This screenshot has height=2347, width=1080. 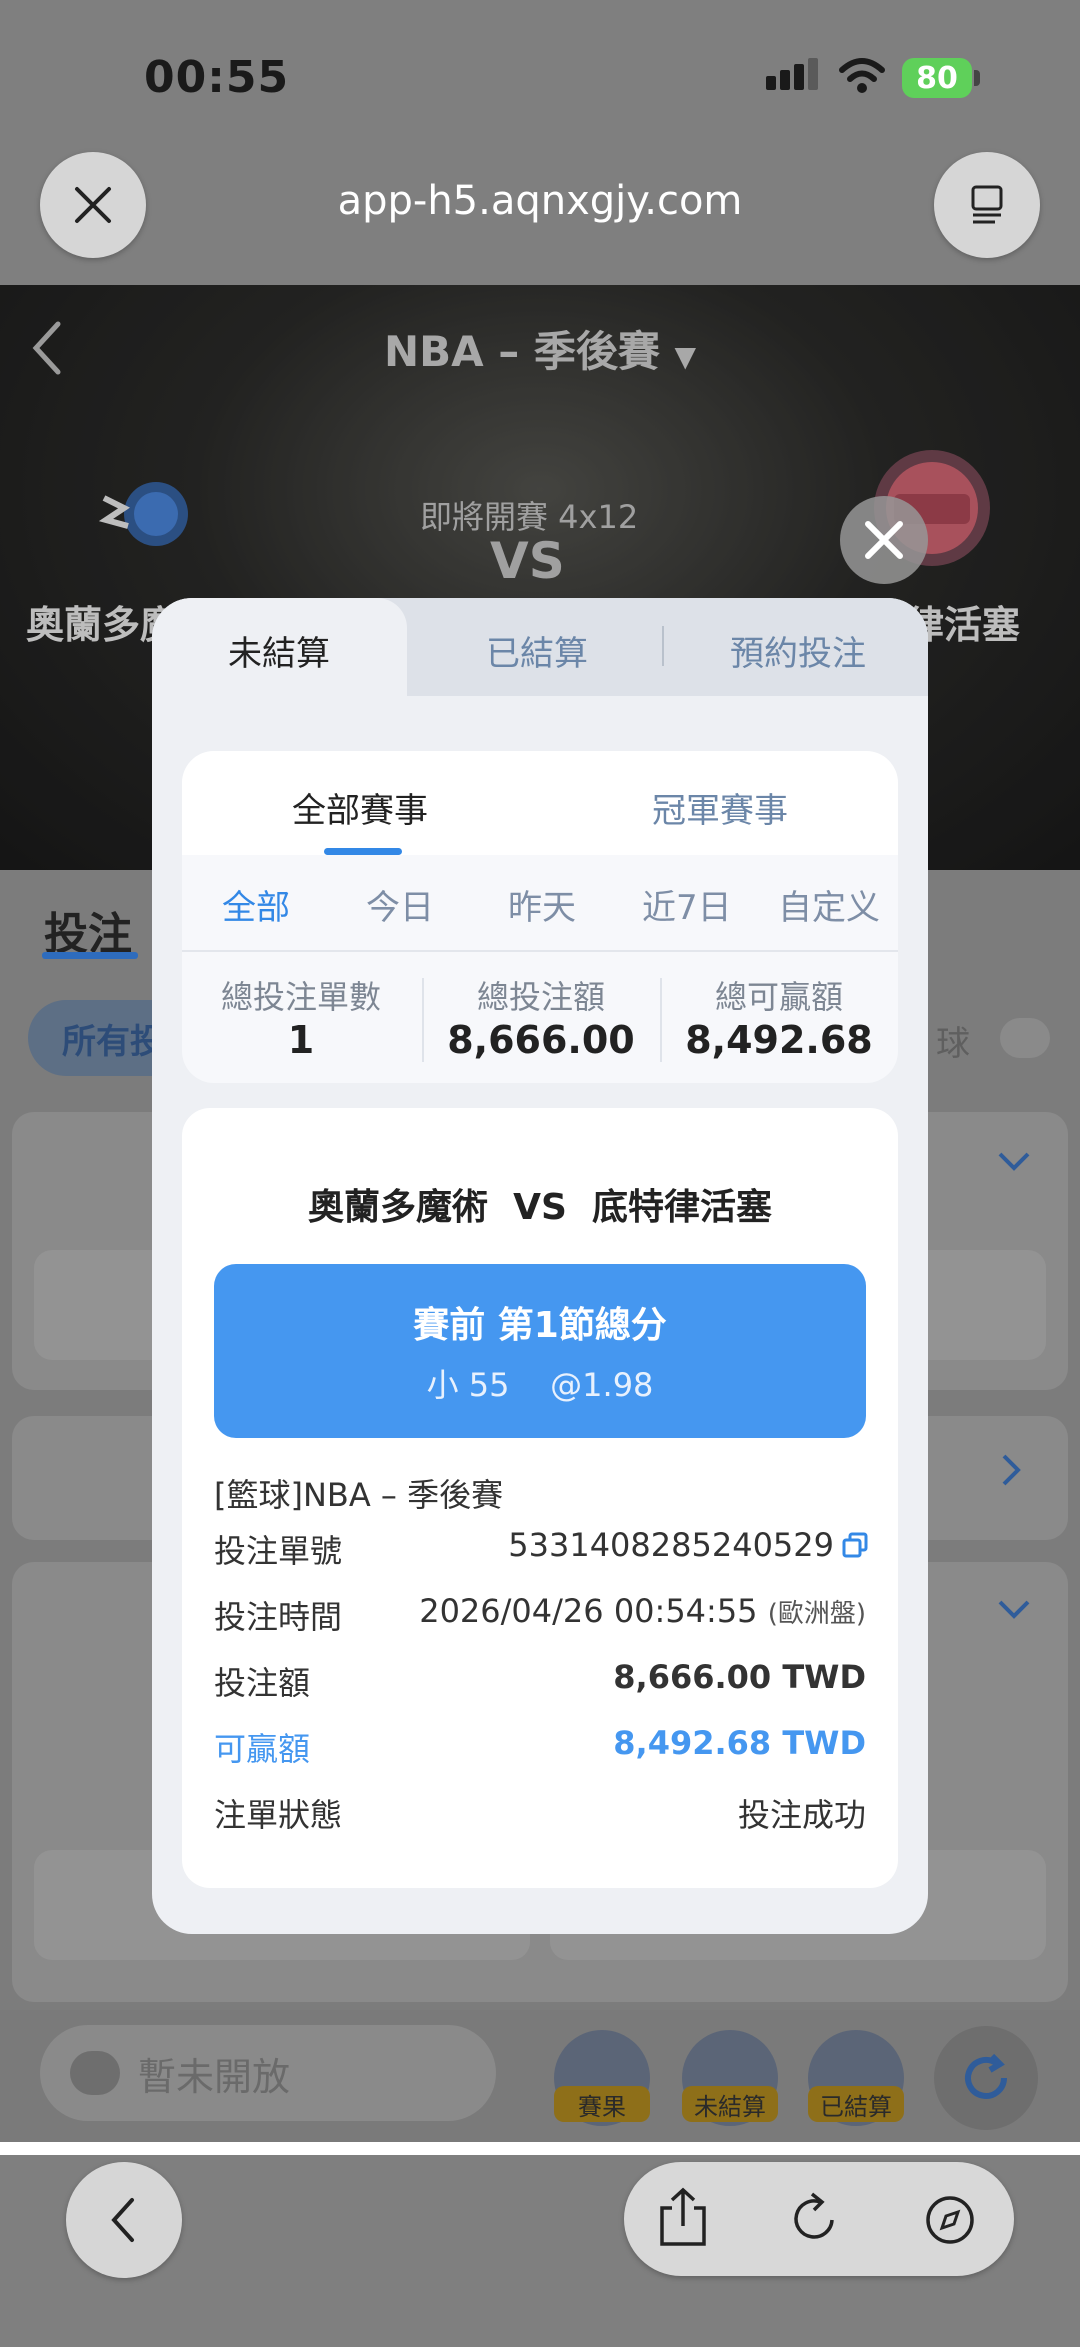 What do you see at coordinates (90, 955) in the screenshot?
I see `tab-underline` at bounding box center [90, 955].